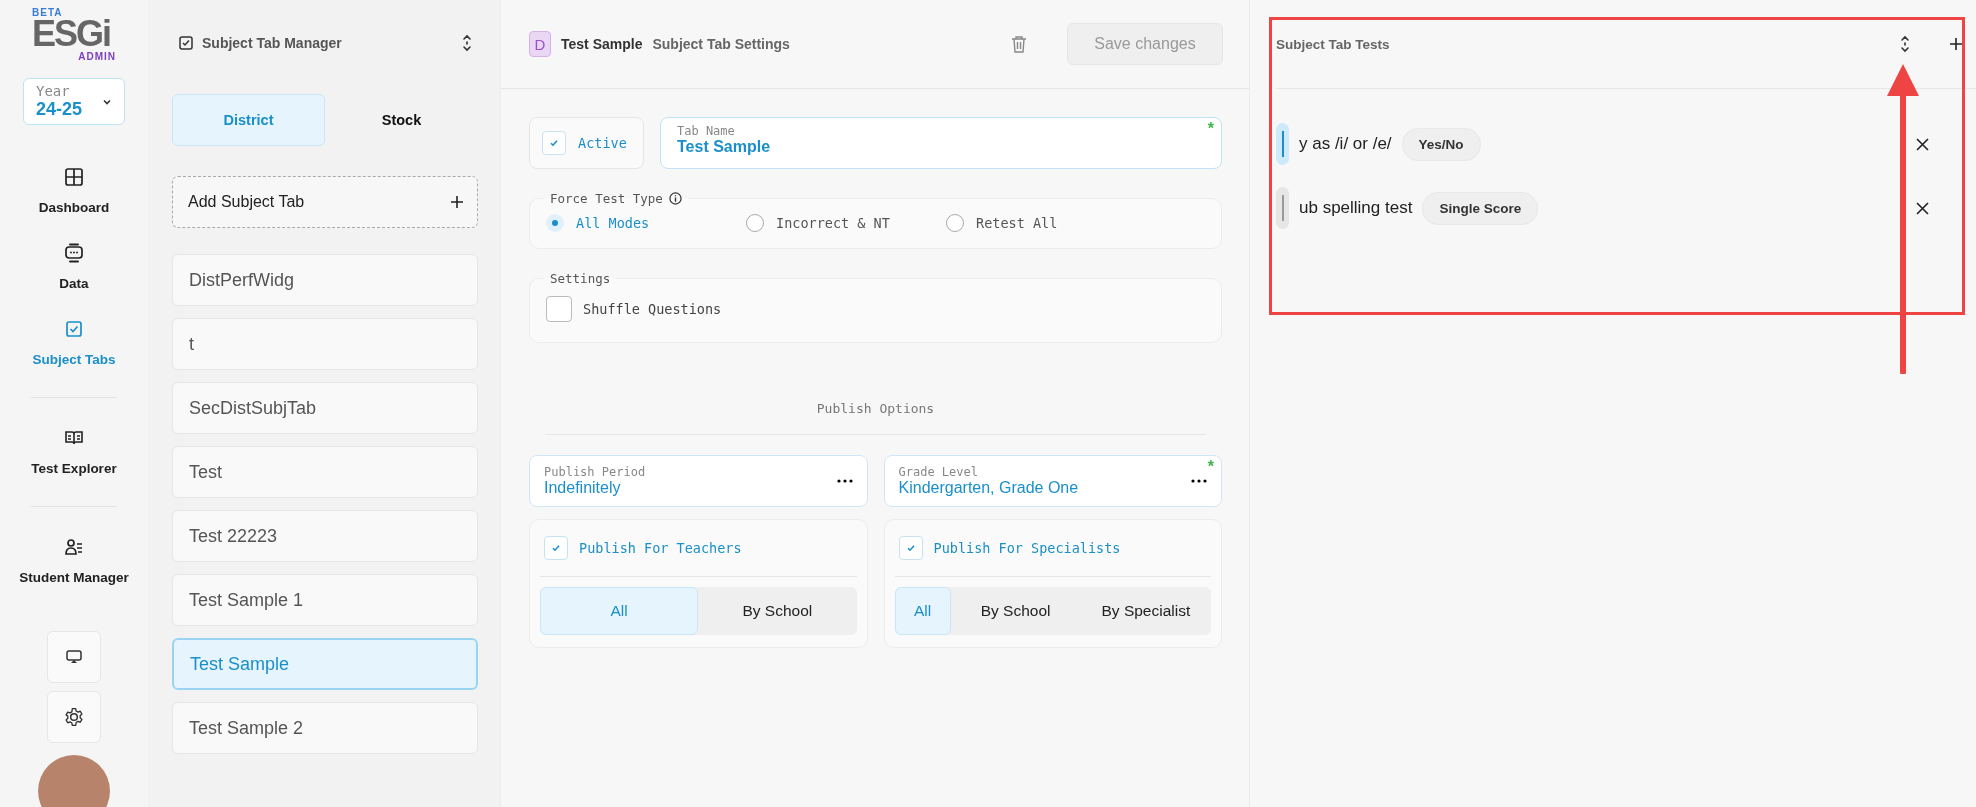 The image size is (1976, 807). Describe the element at coordinates (325, 280) in the screenshot. I see `subject-tab-item: DistPerfWidg` at that location.